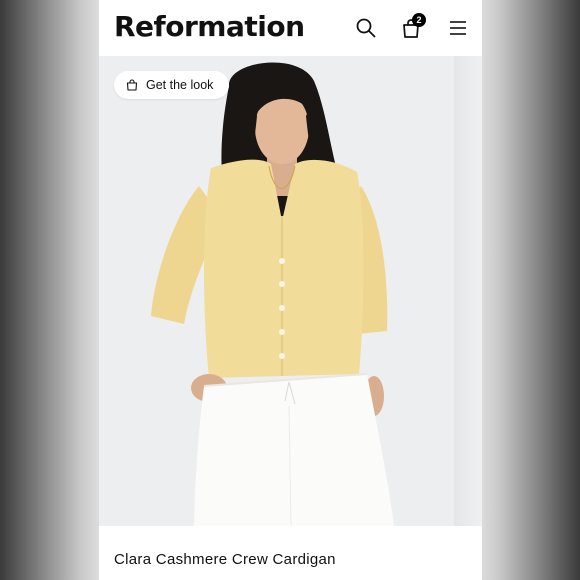  Describe the element at coordinates (209, 26) in the screenshot. I see `brand-logo: Reformation` at that location.